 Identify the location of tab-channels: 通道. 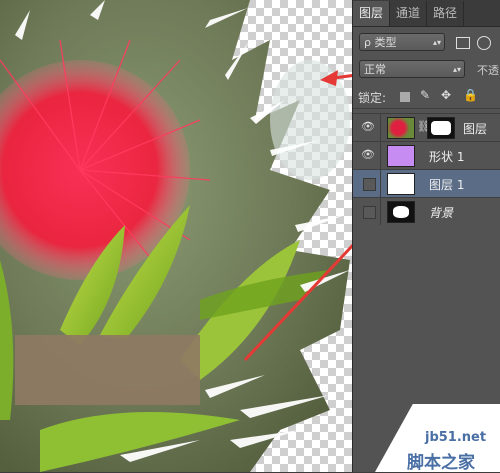
(409, 13).